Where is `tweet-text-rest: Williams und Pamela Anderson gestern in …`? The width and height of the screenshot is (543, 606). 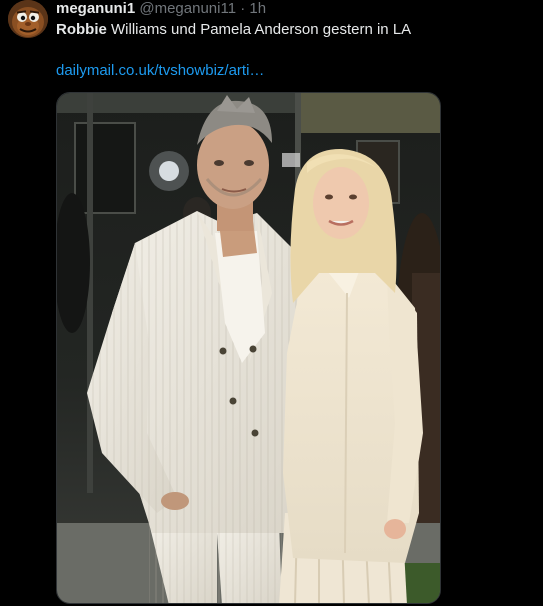
tweet-text-rest: Williams und Pamela Anderson gestern in … is located at coordinates (259, 29).